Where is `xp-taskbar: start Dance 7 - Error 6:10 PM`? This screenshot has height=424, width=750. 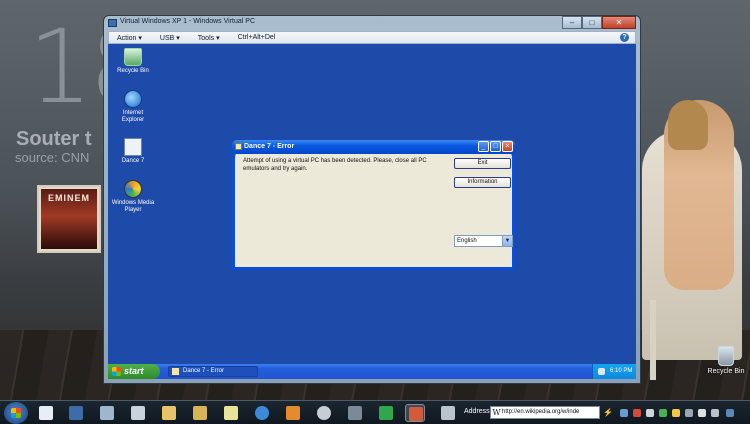
xp-taskbar: start Dance 7 - Error 6:10 PM is located at coordinates (372, 371).